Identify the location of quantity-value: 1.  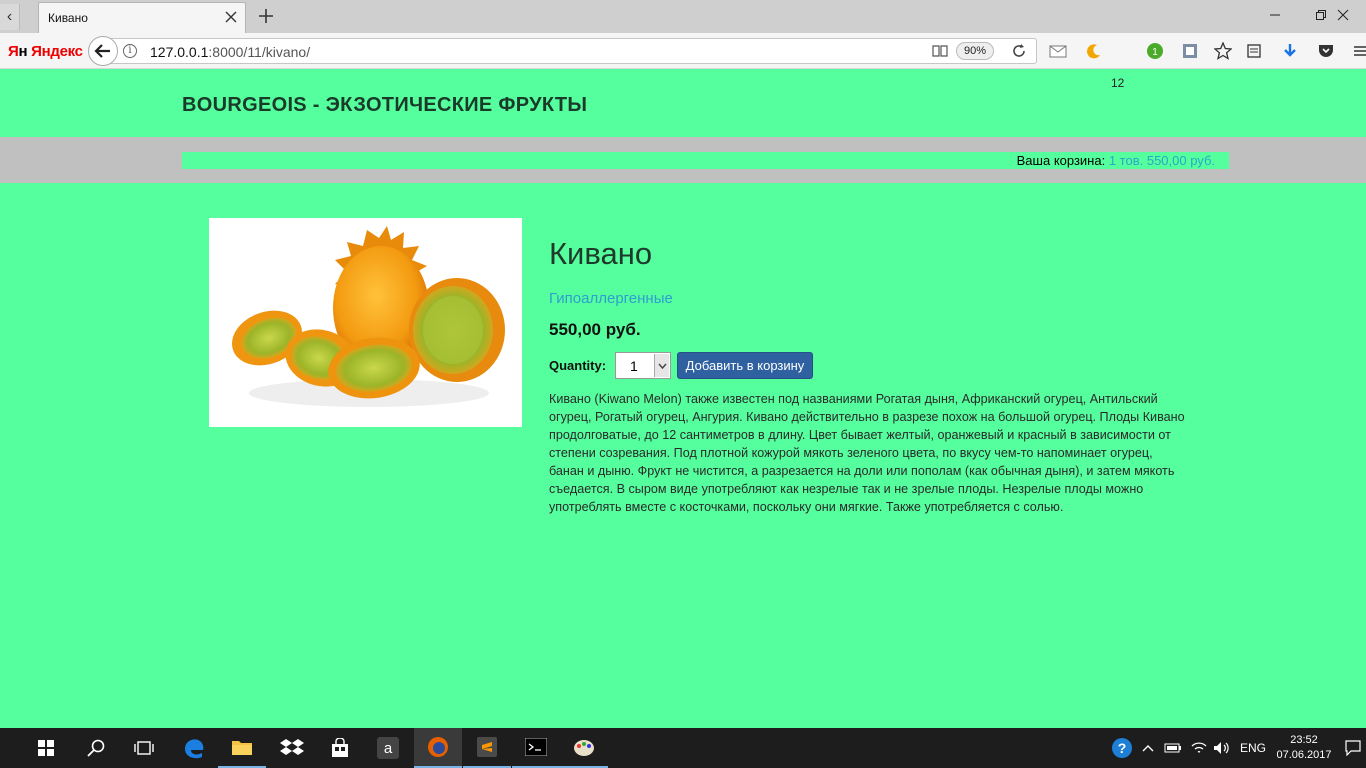
(634, 366).